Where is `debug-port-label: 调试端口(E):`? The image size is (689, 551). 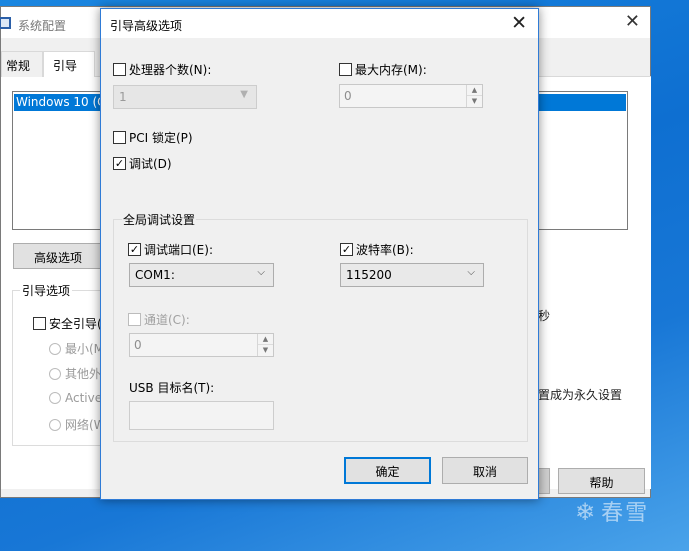 debug-port-label: 调试端口(E): is located at coordinates (178, 250).